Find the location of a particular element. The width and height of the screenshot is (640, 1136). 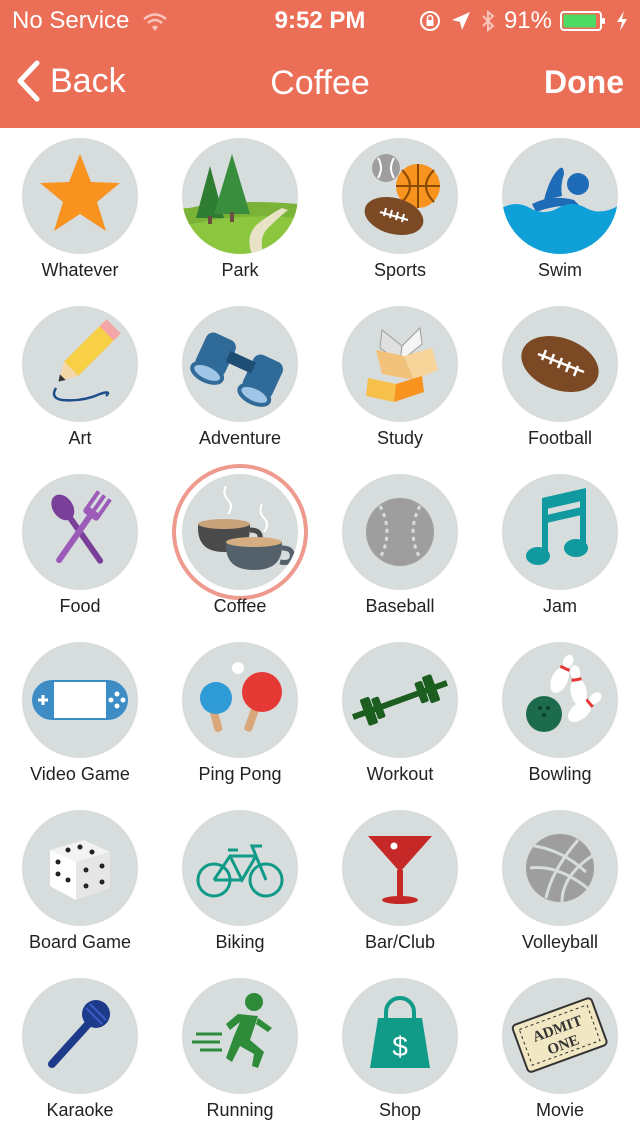

activity-label: Adventure is located at coordinates (240, 438).